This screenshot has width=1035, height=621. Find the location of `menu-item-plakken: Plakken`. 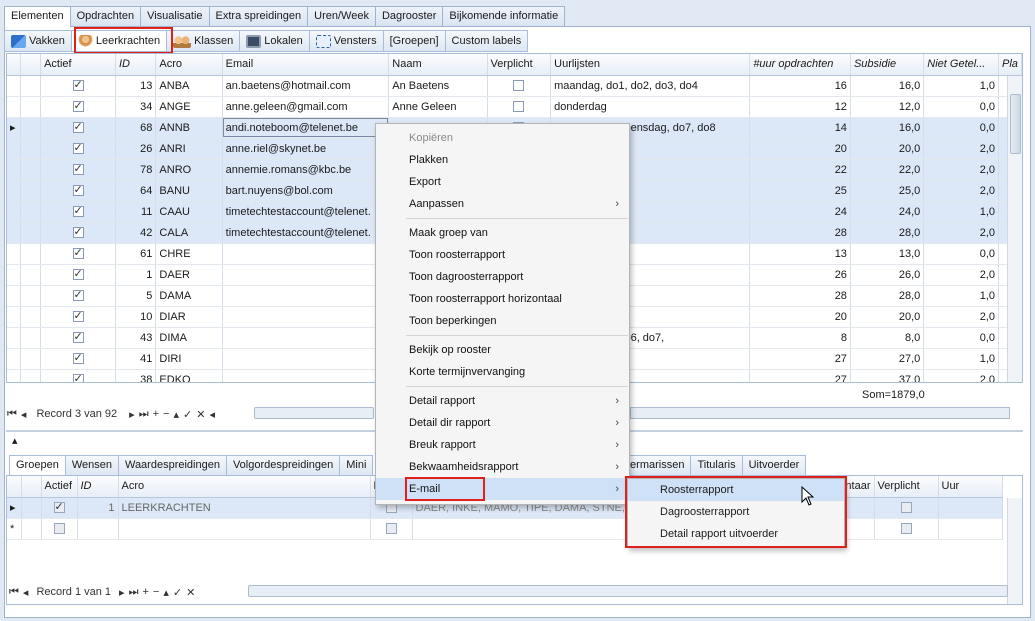

menu-item-plakken: Plakken is located at coordinates (502, 160).